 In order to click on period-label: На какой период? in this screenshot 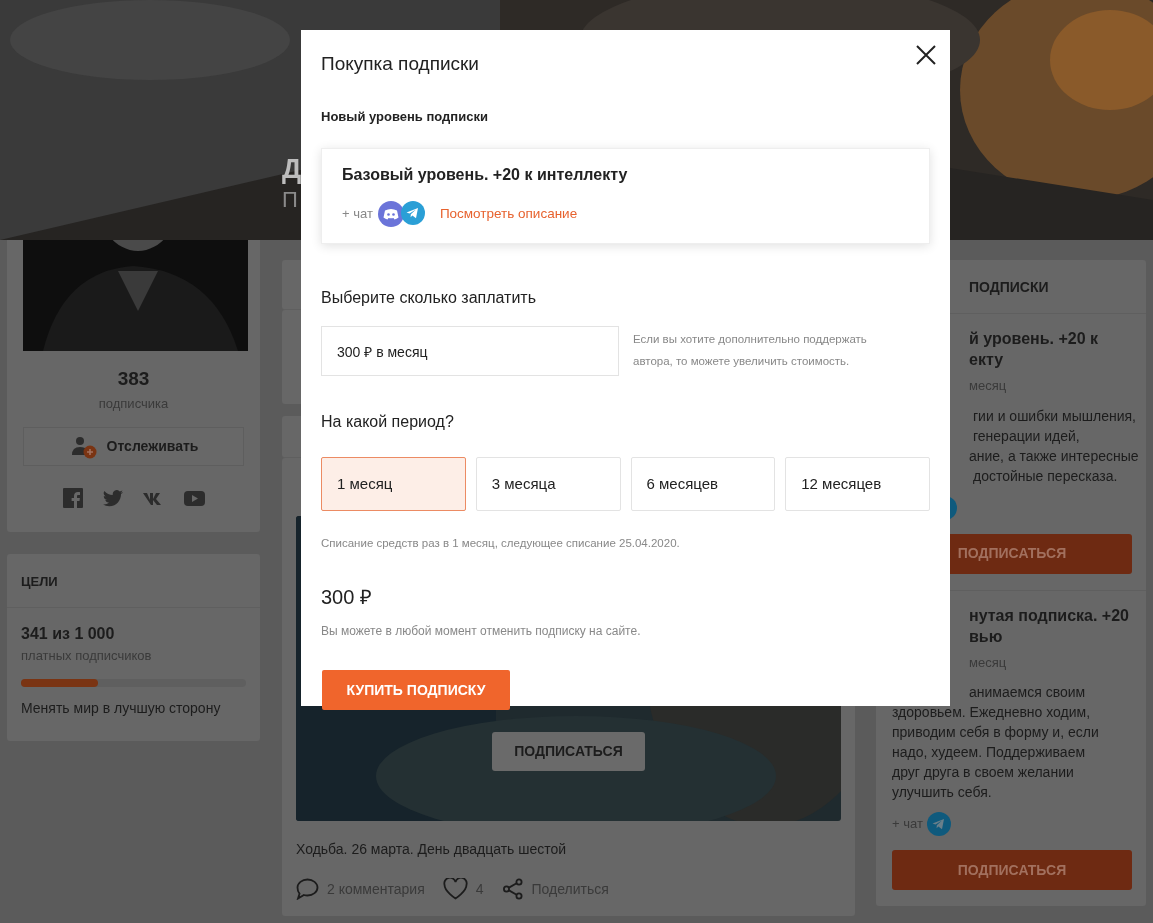, I will do `click(387, 422)`.